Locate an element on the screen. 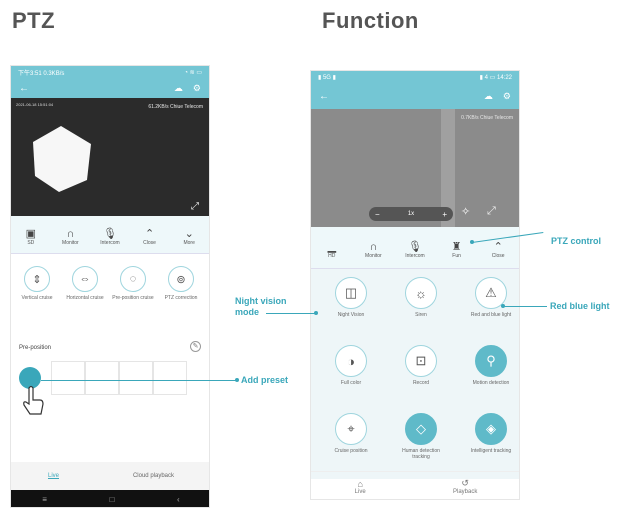  toolbar-sd-button: ▣ SD is located at coordinates (31, 237).